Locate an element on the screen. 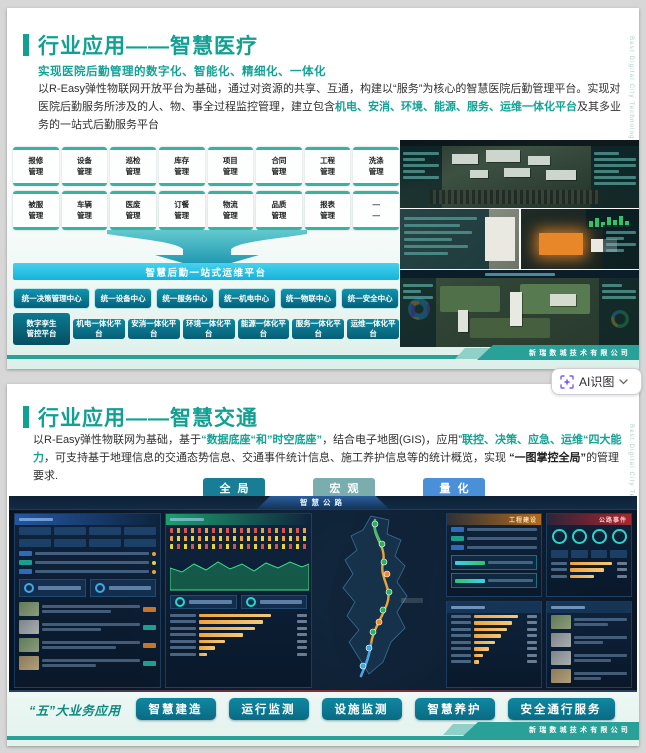 Image resolution: width=646 pixels, height=753 pixels. footer-accent-line is located at coordinates (246, 357).